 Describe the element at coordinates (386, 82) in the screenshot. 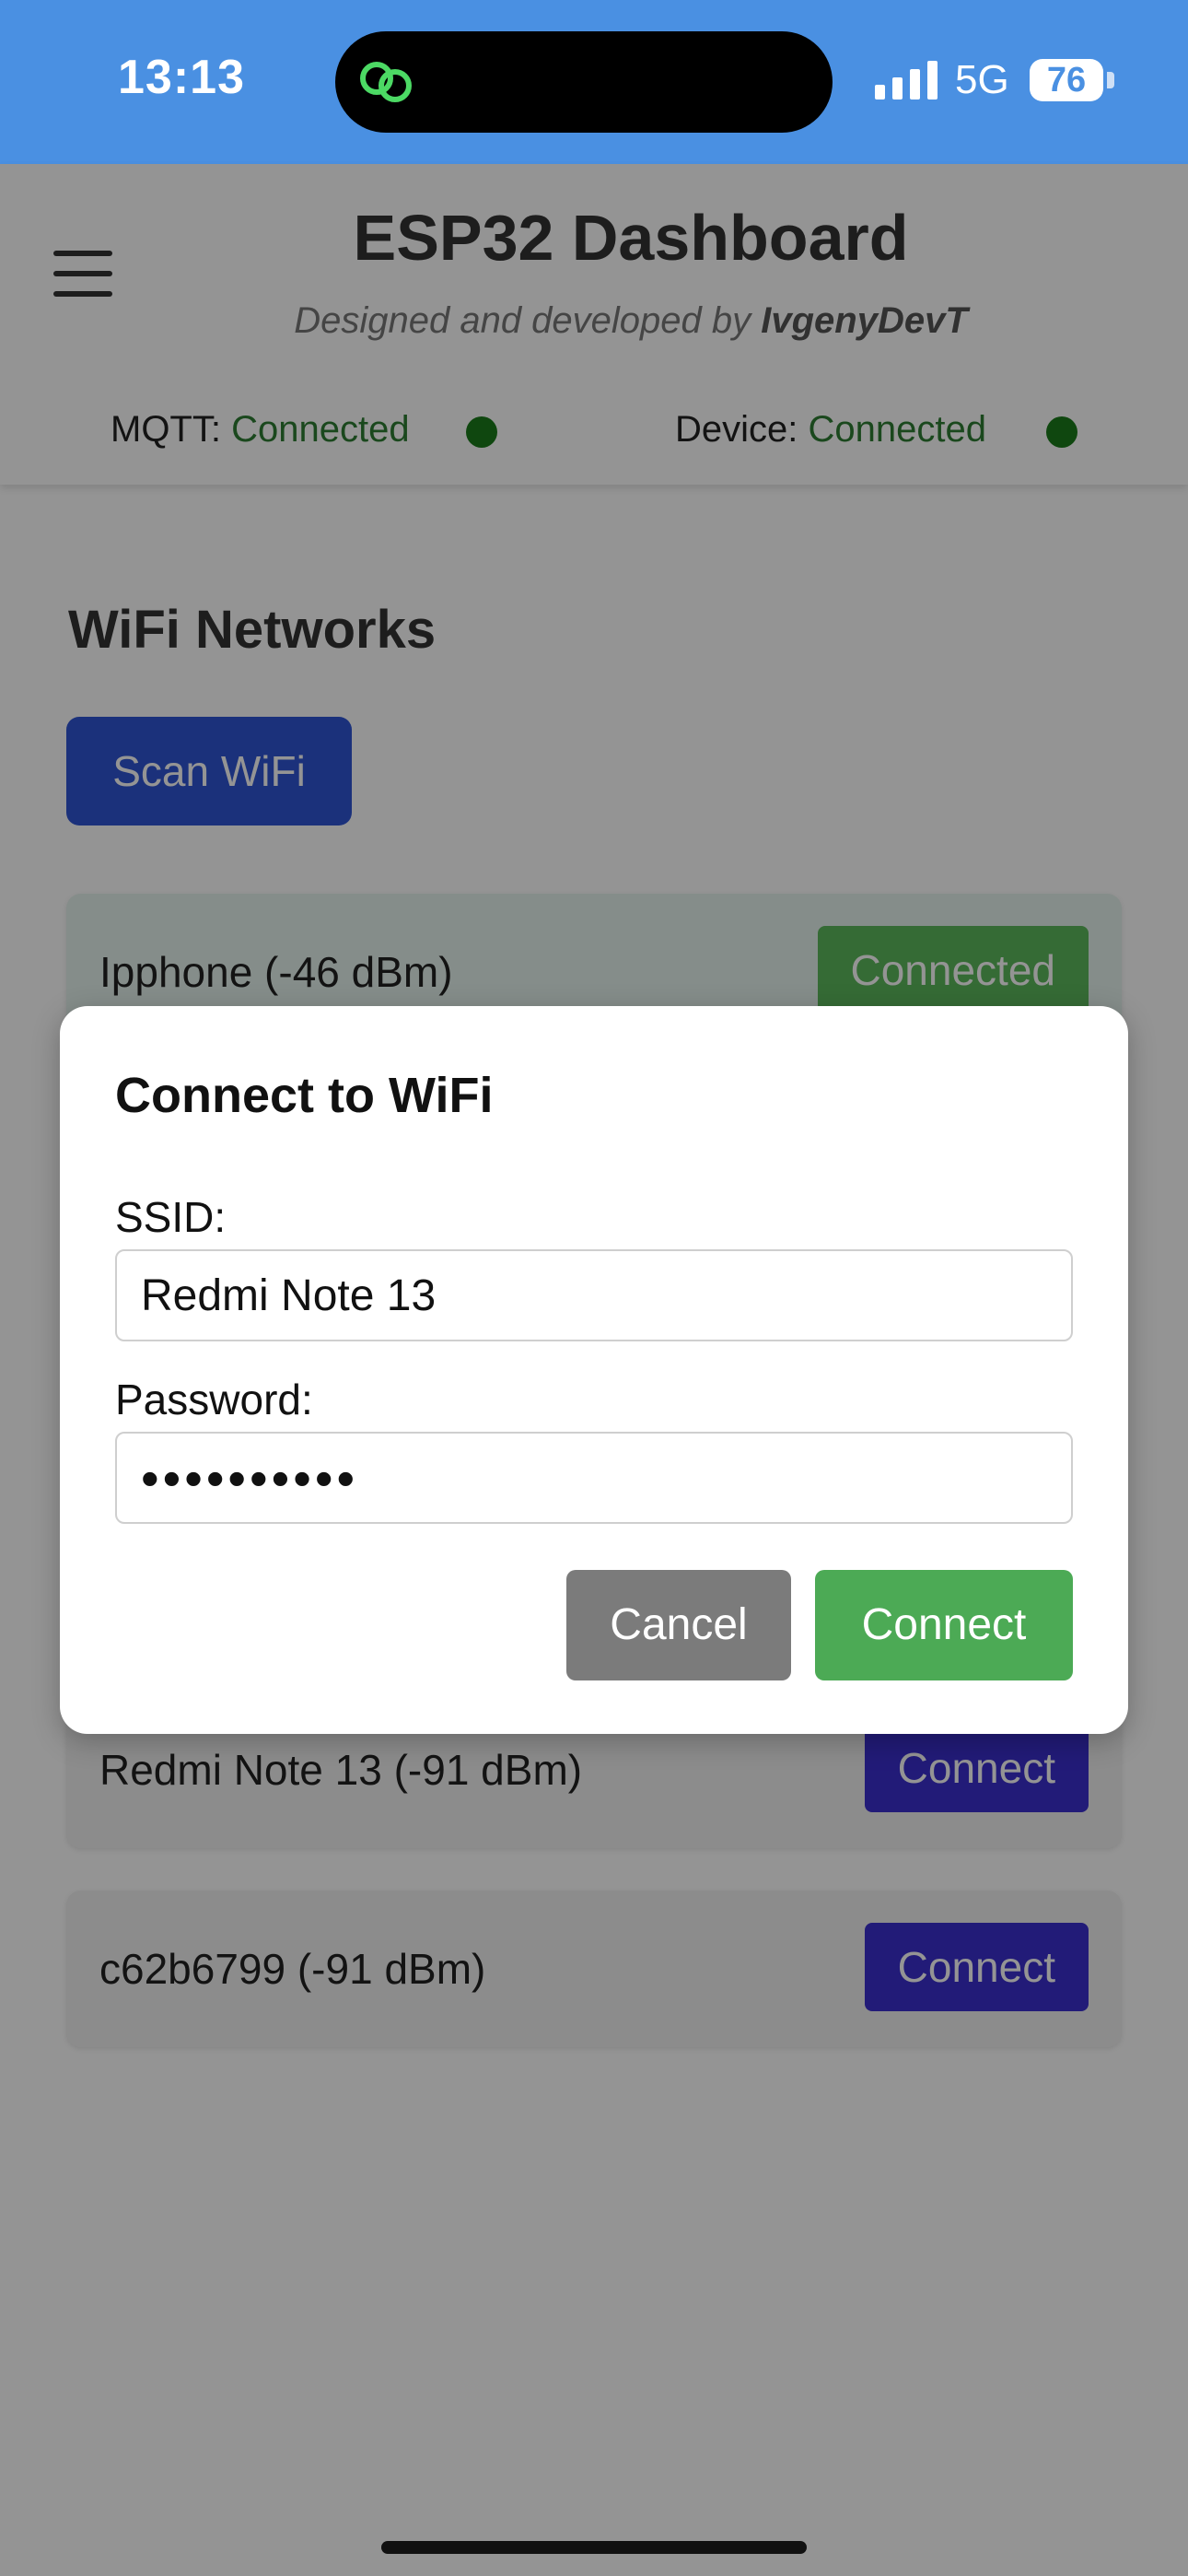

I see `app-link-icon` at that location.